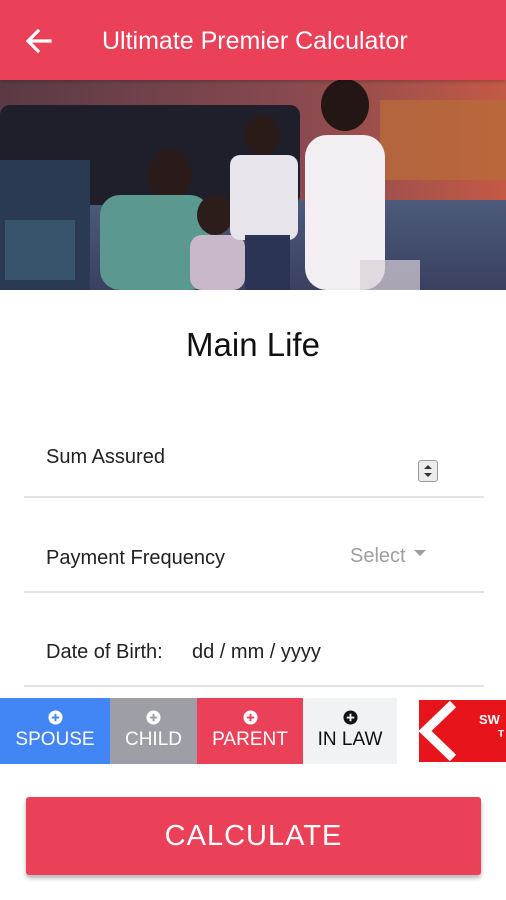  What do you see at coordinates (253, 836) in the screenshot?
I see `calculate-button: CALCULATE` at bounding box center [253, 836].